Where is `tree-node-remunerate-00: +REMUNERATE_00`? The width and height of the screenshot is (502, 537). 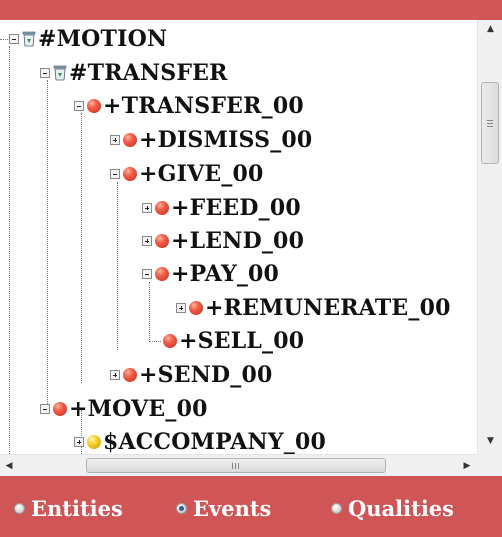 tree-node-remunerate-00: +REMUNERATE_00 is located at coordinates (313, 308).